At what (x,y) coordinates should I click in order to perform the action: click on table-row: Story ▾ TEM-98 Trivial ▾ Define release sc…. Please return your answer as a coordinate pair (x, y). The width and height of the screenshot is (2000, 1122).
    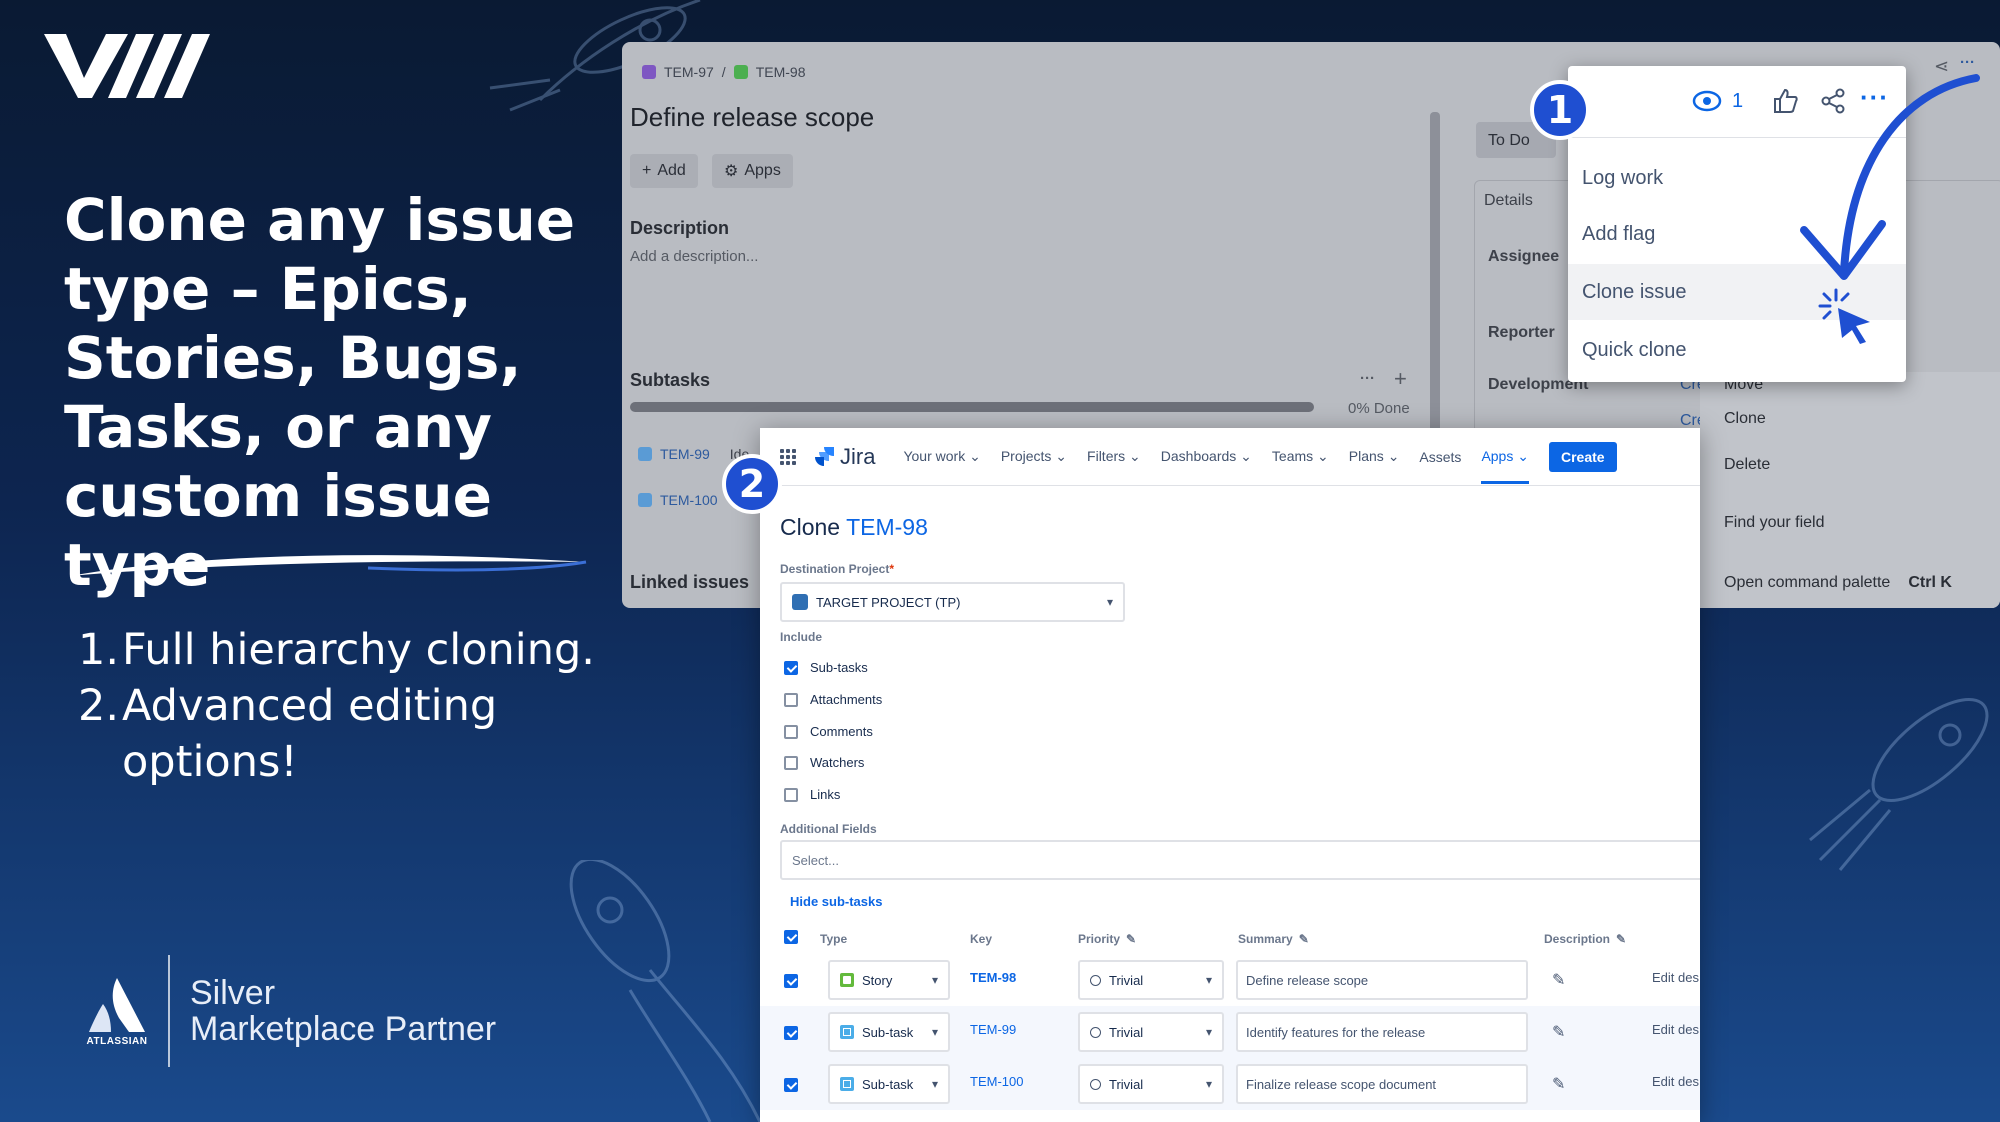
    Looking at the image, I should click on (1230, 980).